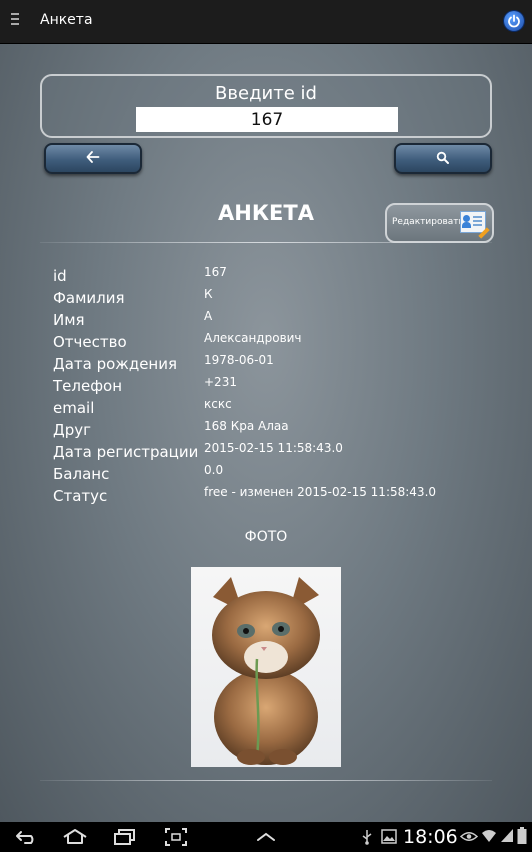 This screenshot has width=532, height=852. I want to click on field-value: кскс, so click(218, 404).